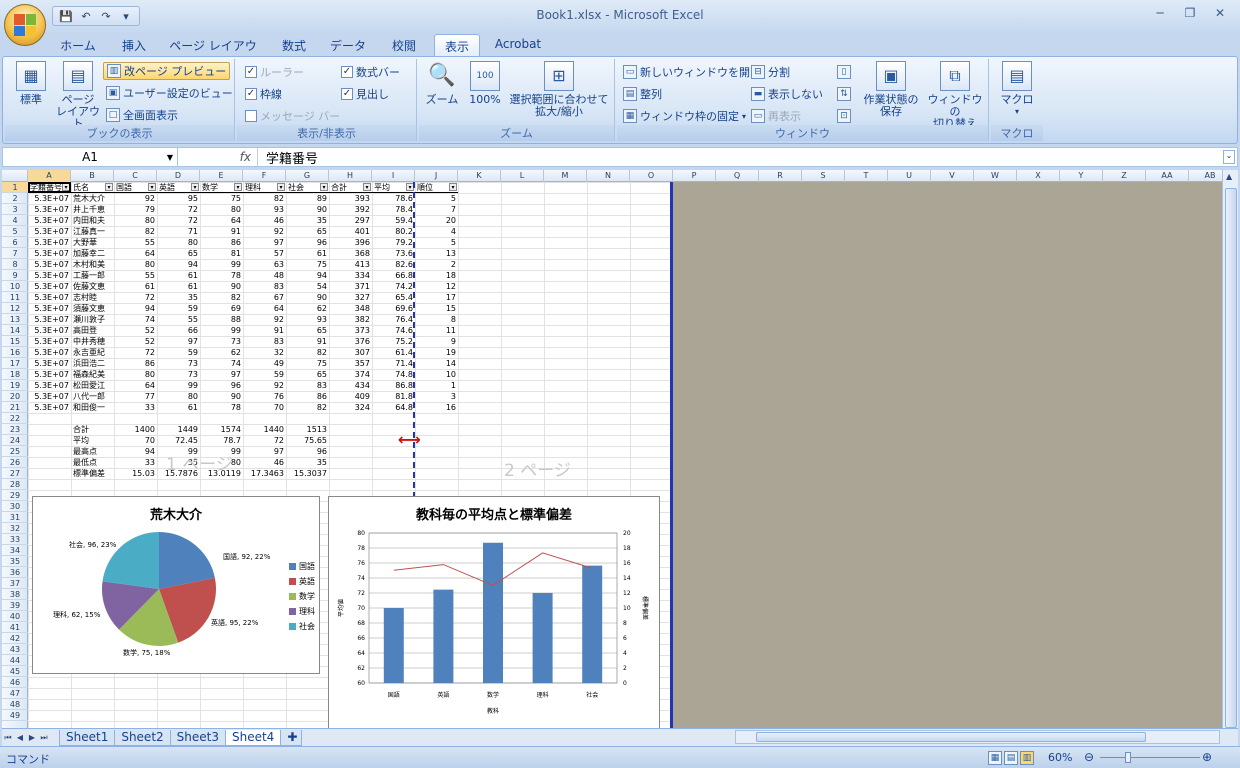 This screenshot has width=1240, height=768. I want to click on cell: 82, so click(264, 198).